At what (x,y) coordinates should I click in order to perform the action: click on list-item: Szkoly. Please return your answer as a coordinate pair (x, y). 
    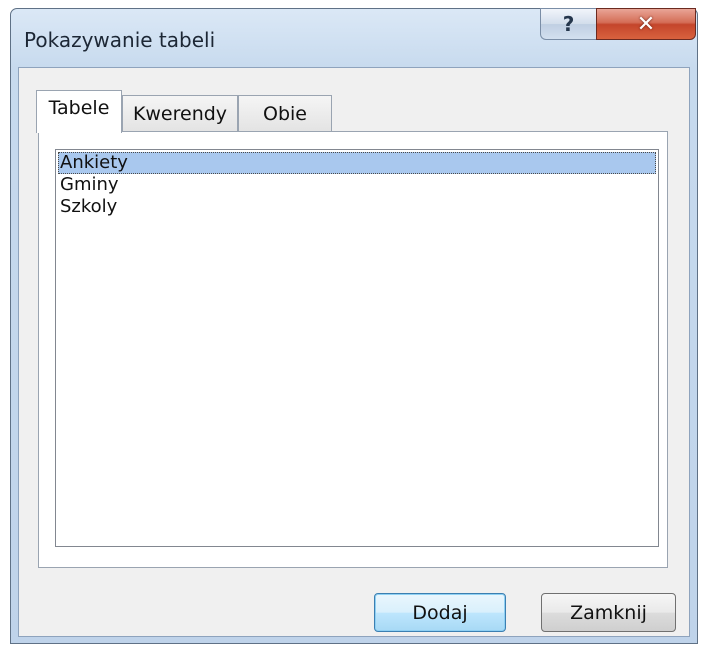
    Looking at the image, I should click on (357, 207).